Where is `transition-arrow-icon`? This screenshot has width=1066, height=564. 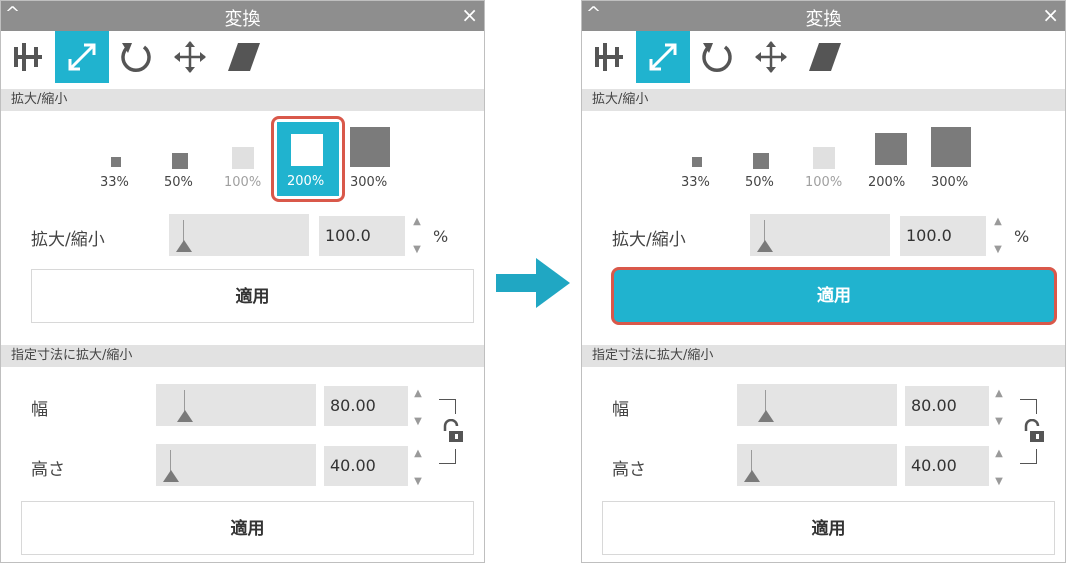 transition-arrow-icon is located at coordinates (533, 283).